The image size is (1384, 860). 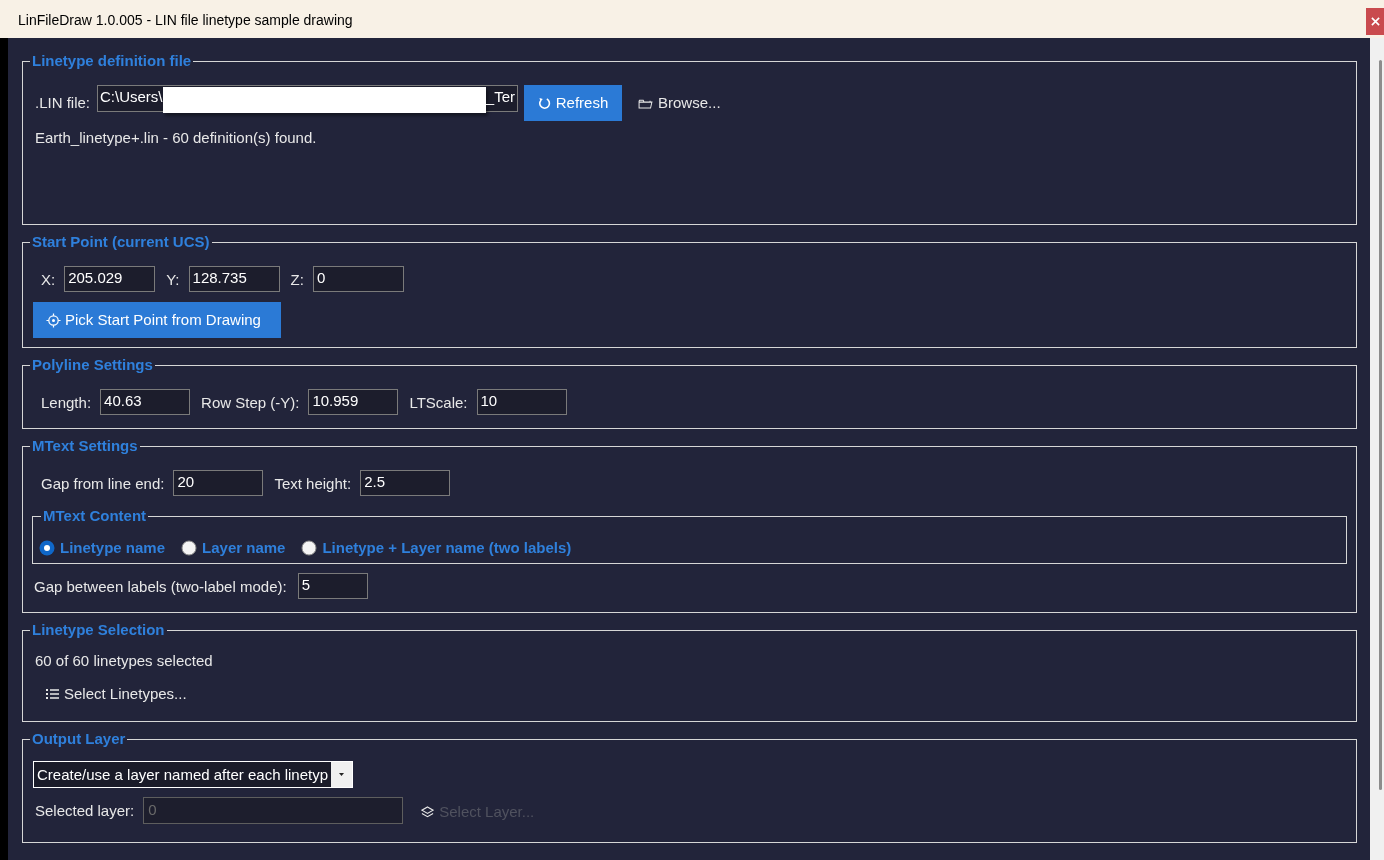 I want to click on path-text: _Ter, so click(x=501, y=97).